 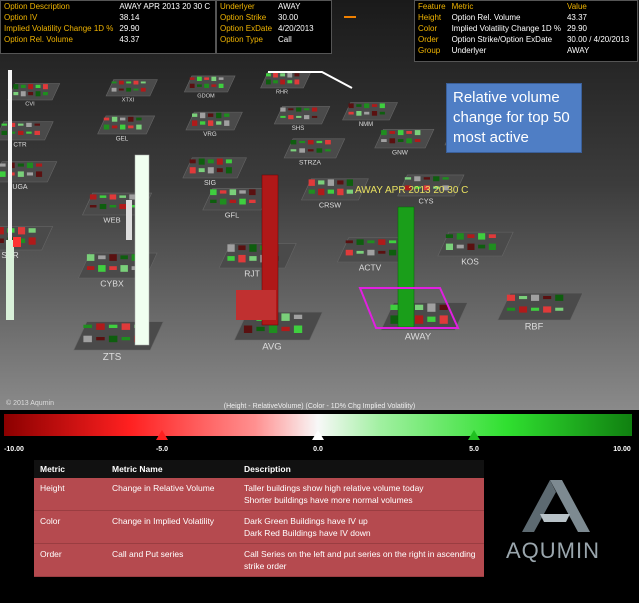 I want to click on building-away-selected, so click(x=406, y=267).